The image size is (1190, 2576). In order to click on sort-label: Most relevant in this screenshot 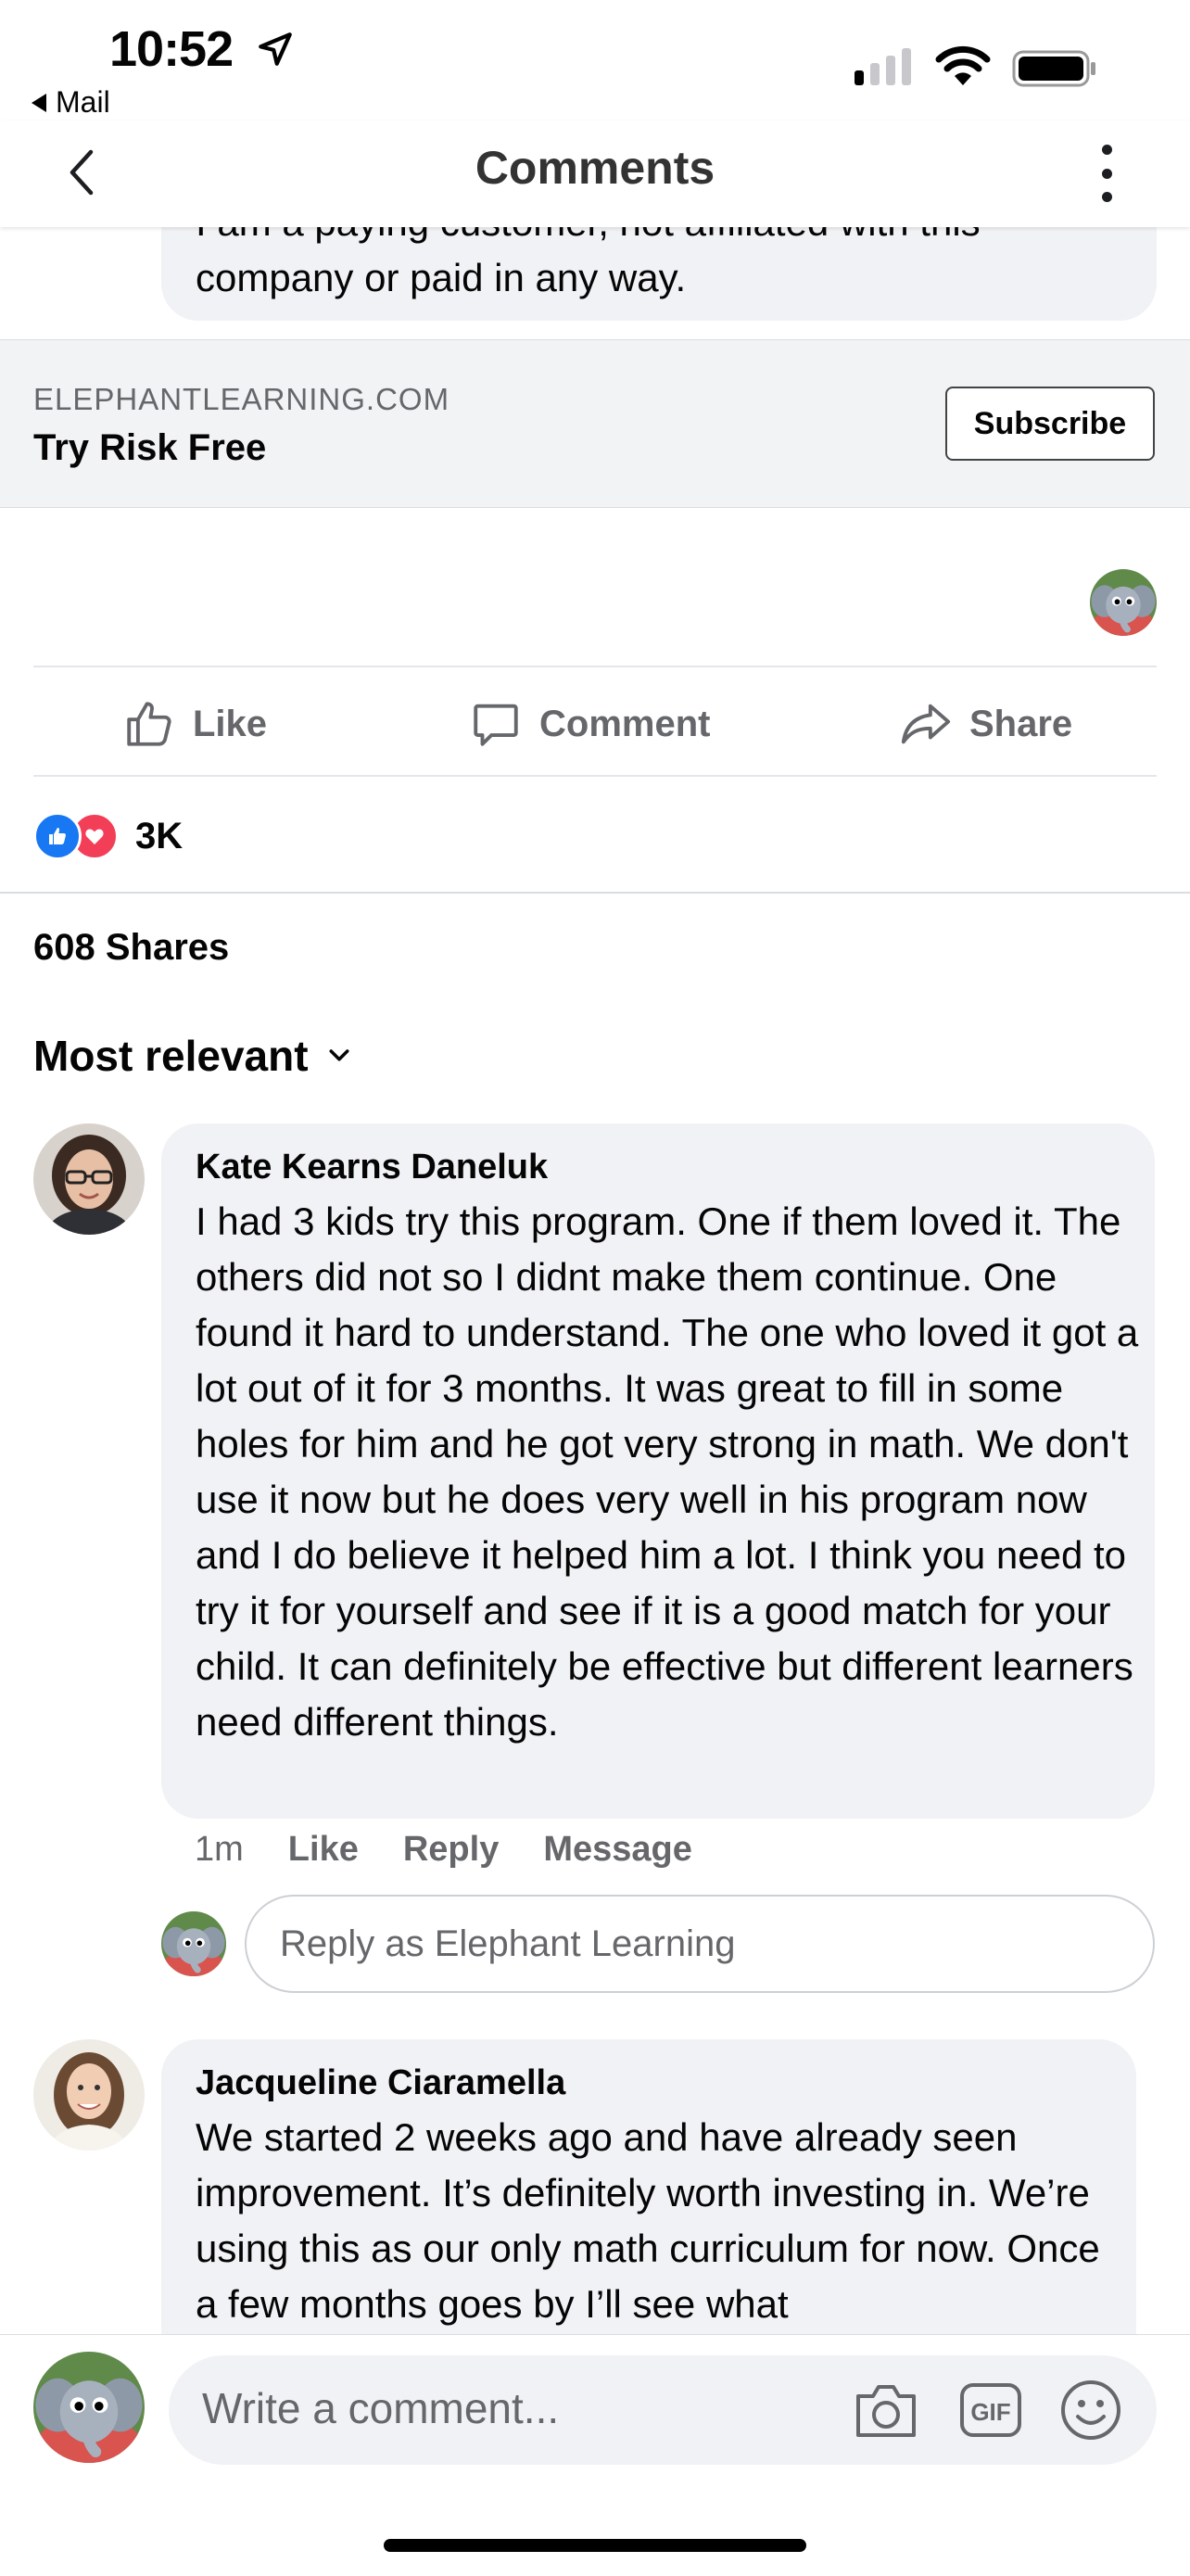, I will do `click(171, 1056)`.